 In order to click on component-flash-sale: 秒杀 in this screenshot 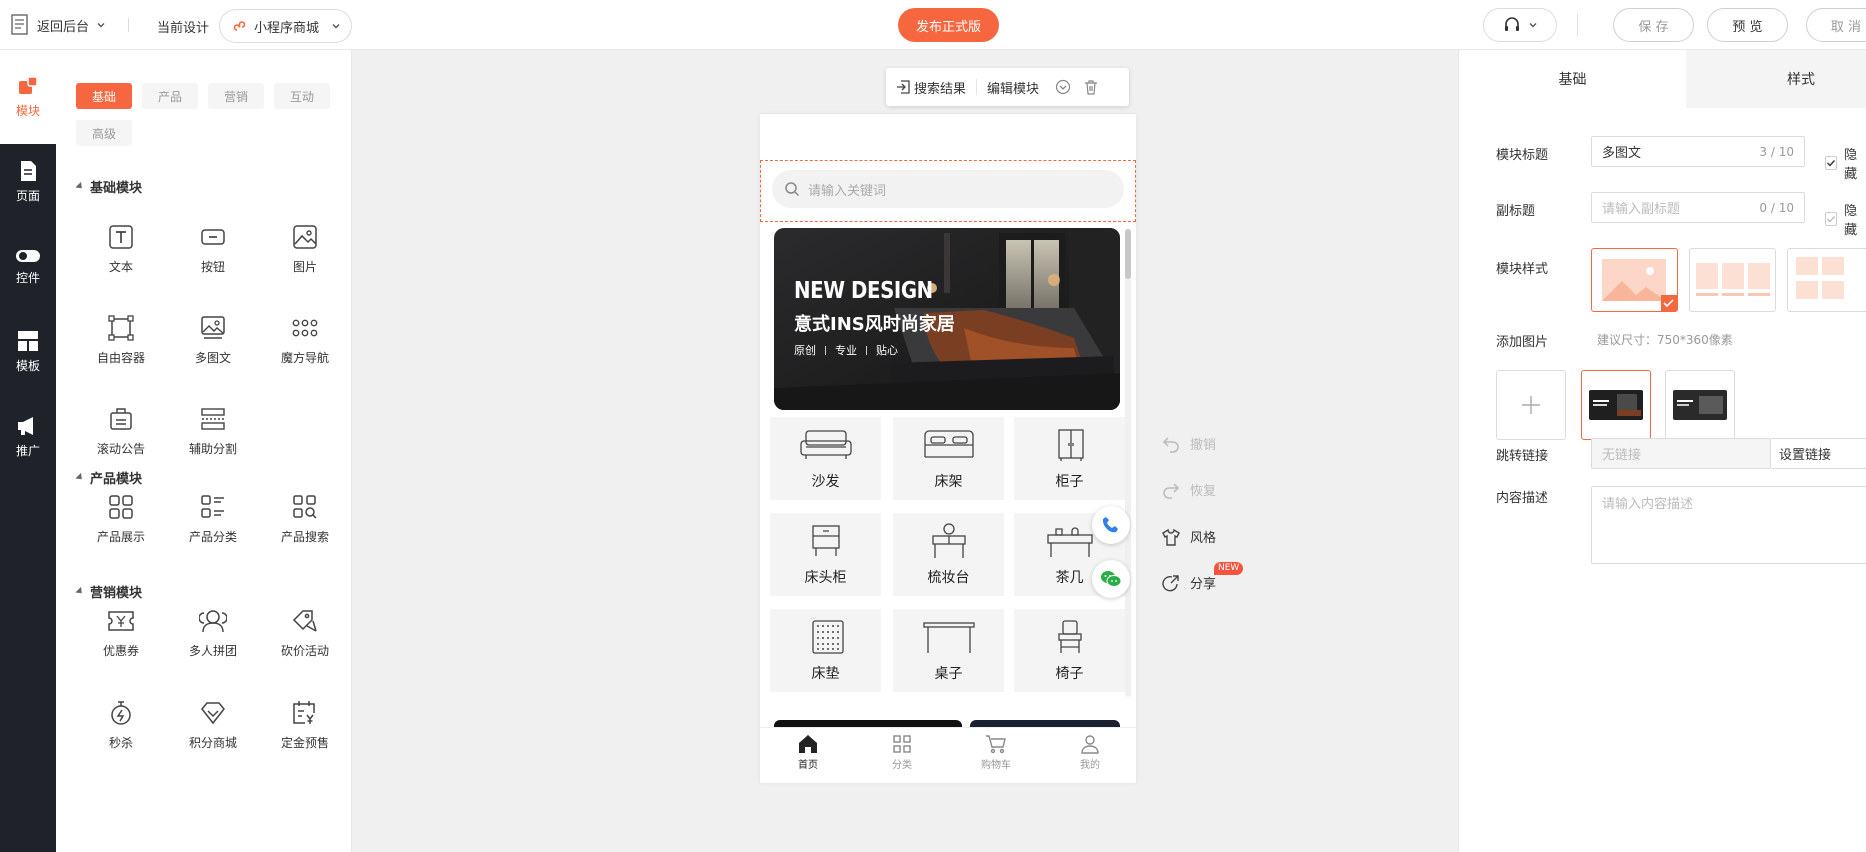, I will do `click(121, 732)`.